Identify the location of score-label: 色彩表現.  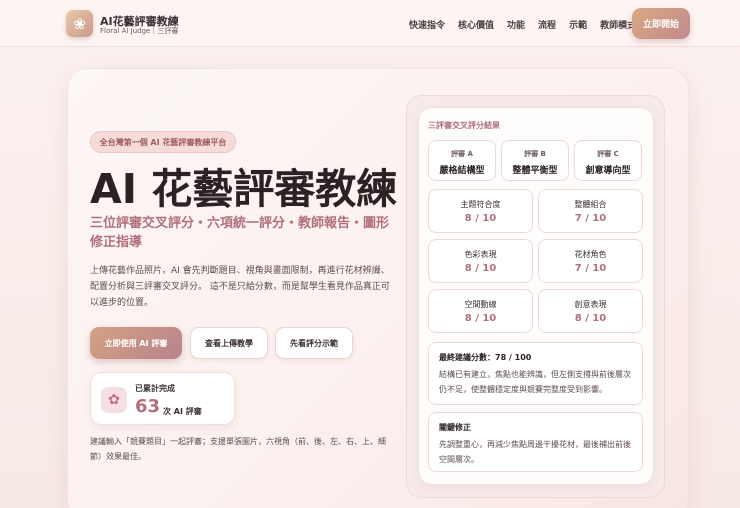
(480, 254).